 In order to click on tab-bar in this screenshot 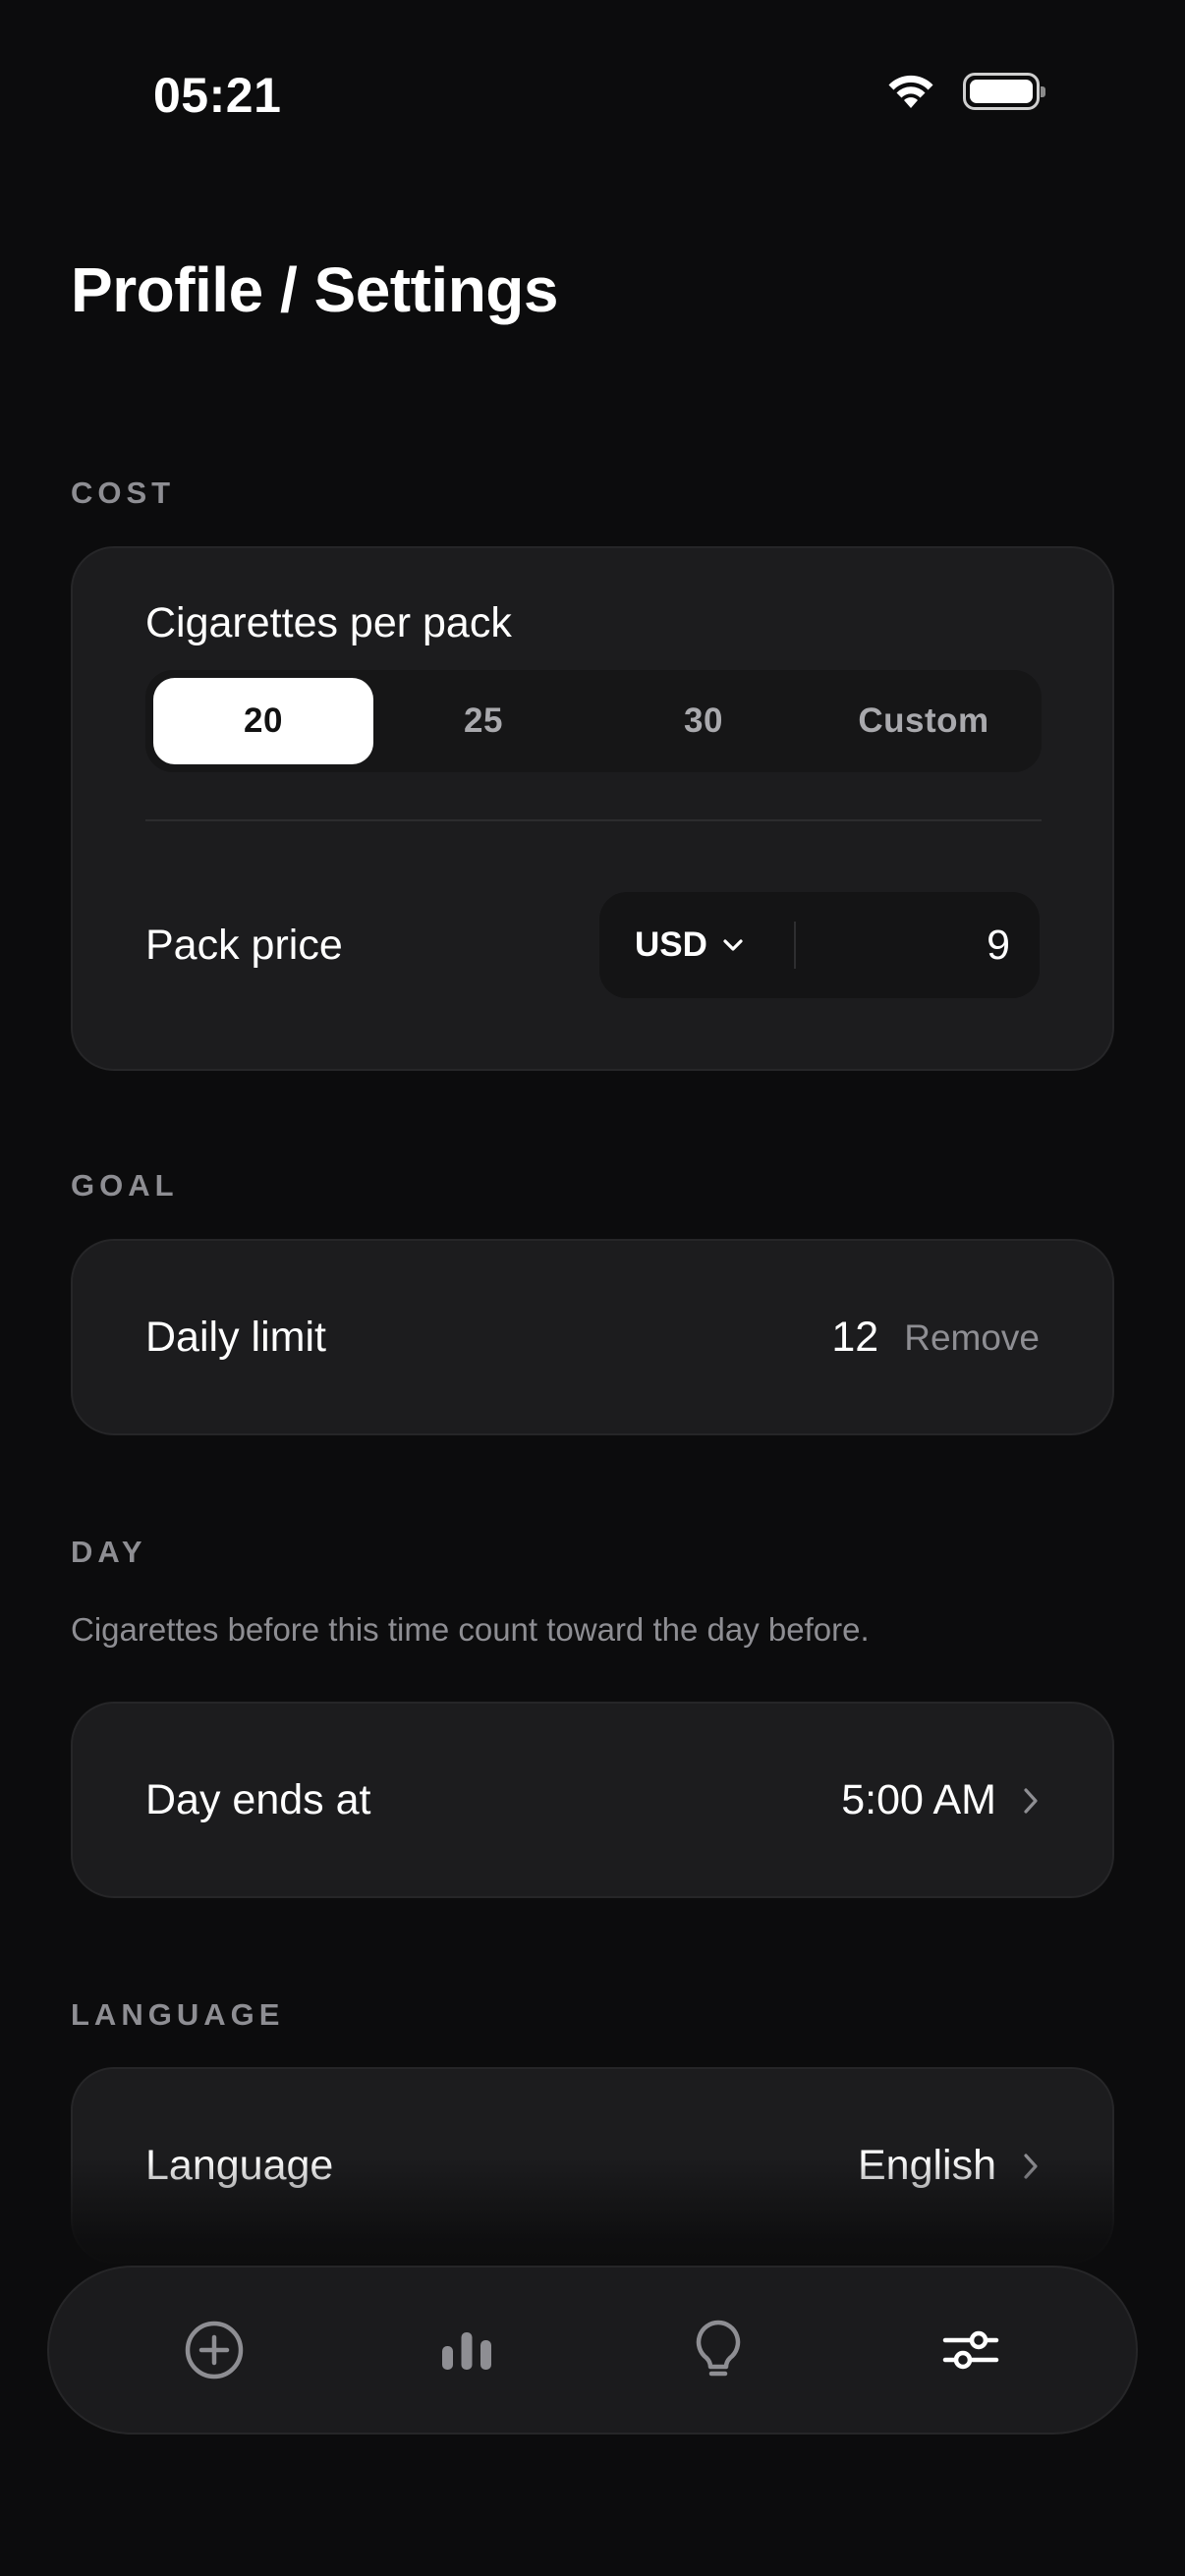, I will do `click(592, 2350)`.